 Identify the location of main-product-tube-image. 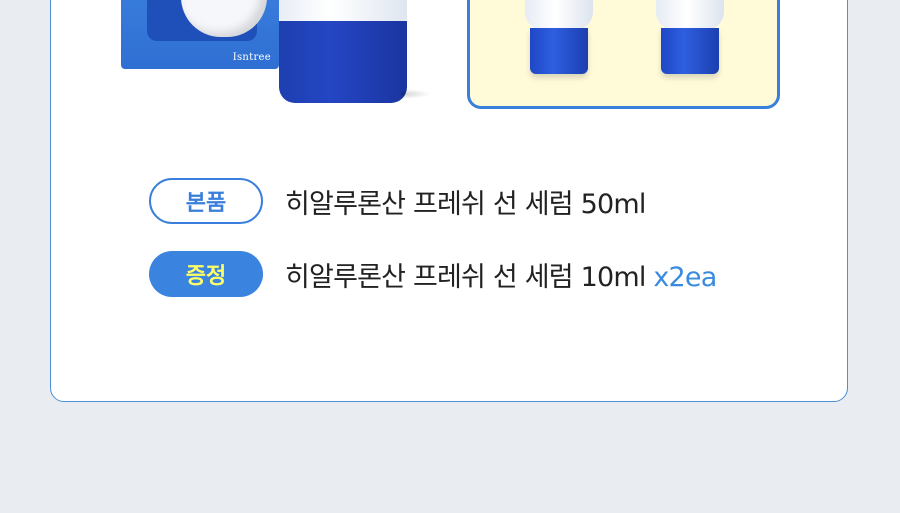
(355, 52).